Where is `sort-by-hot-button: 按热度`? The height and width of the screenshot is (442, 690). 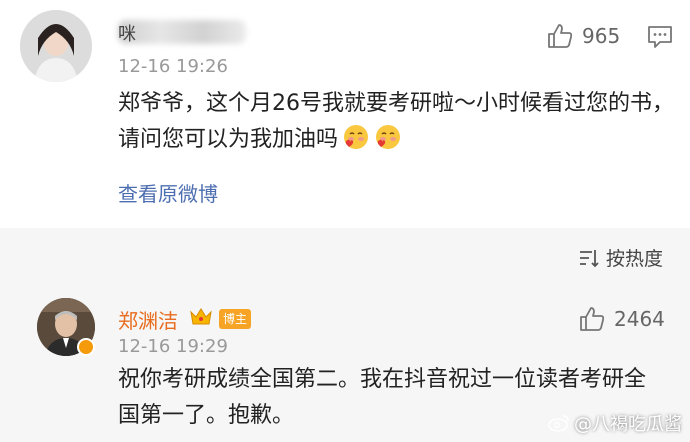 sort-by-hot-button: 按热度 is located at coordinates (620, 257).